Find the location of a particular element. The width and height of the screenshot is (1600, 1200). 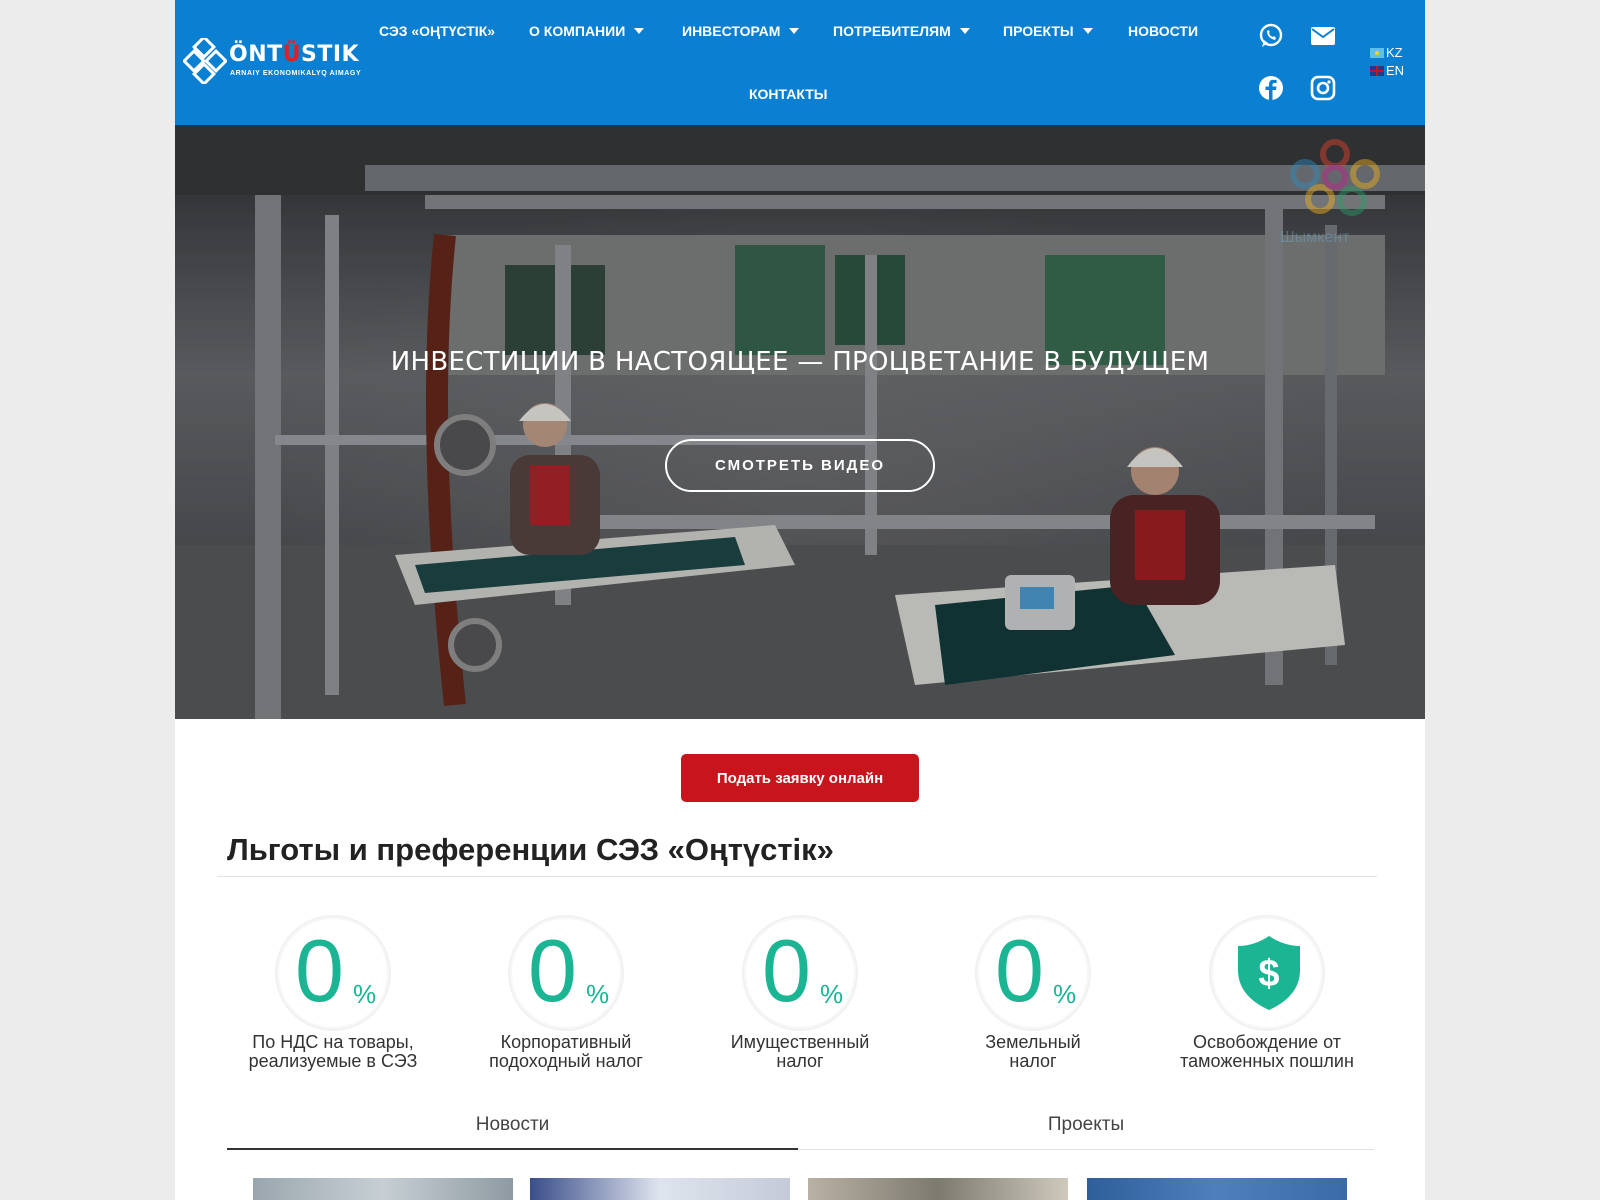

tab-projects: Проекты is located at coordinates (1086, 1130).